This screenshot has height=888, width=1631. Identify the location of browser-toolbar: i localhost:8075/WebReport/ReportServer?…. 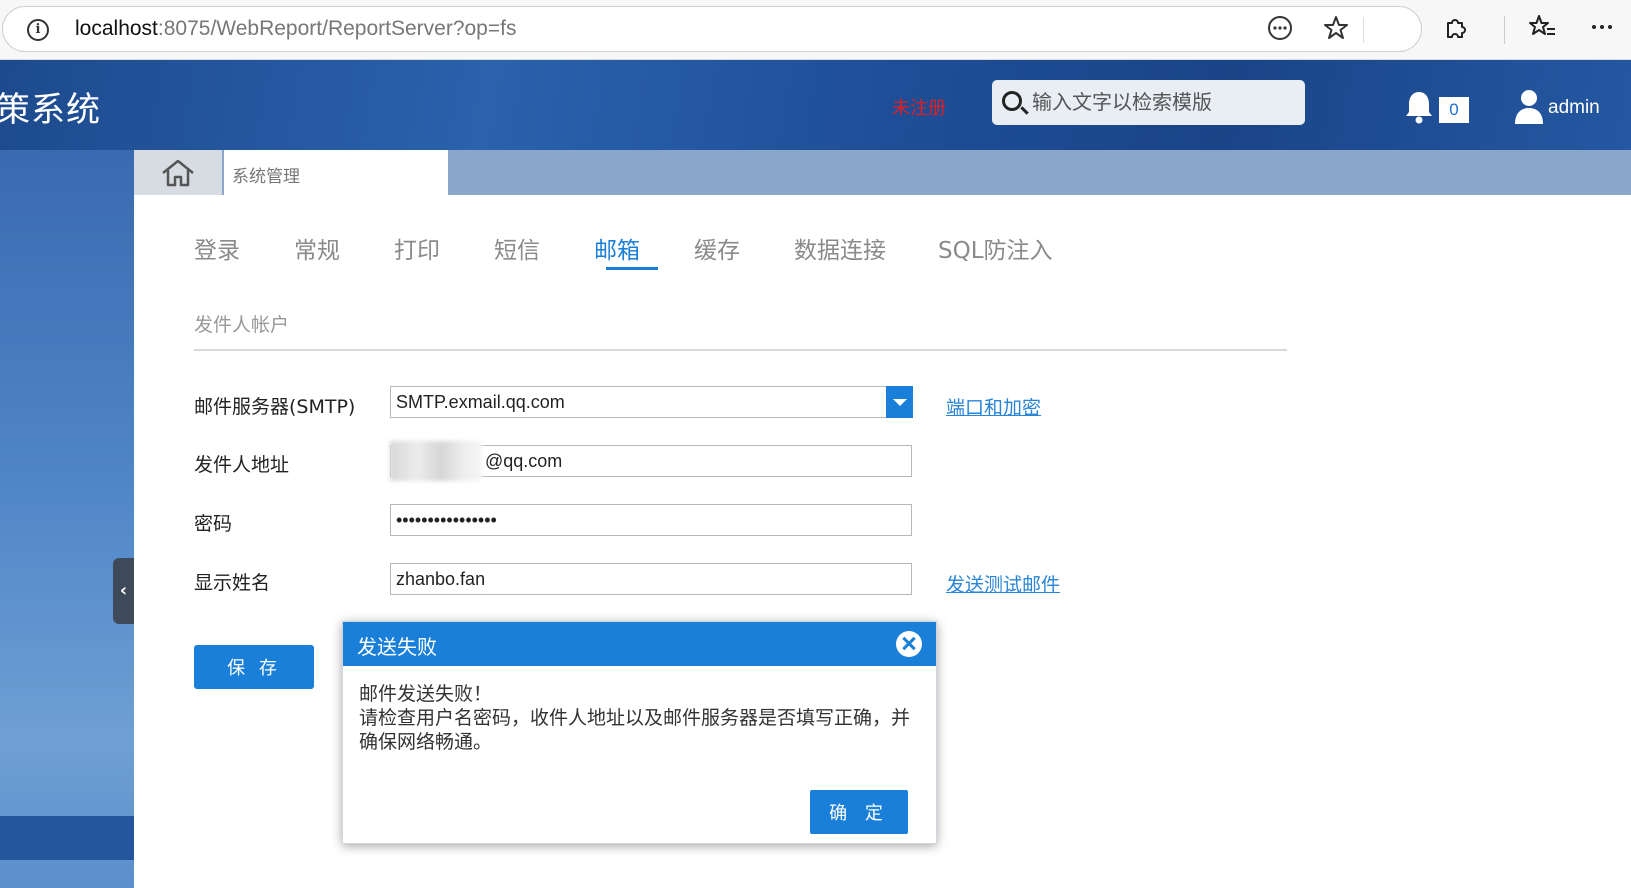
(815, 30).